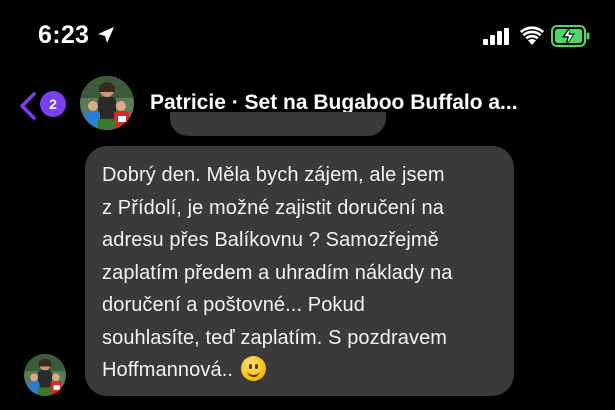 Image resolution: width=615 pixels, height=410 pixels. I want to click on cellular-signal-icon, so click(496, 36).